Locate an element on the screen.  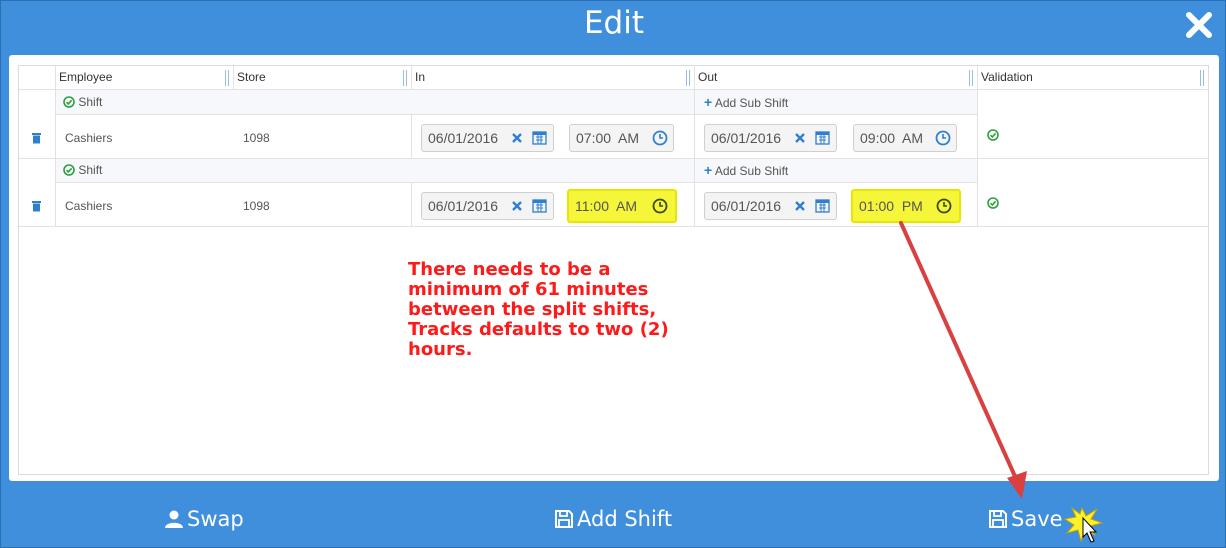
out-time-field: 01:00 PM is located at coordinates (906, 206).